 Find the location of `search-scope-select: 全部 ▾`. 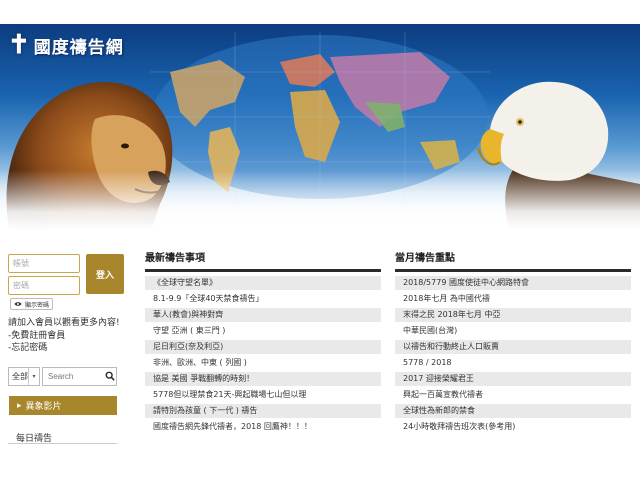

search-scope-select: 全部 ▾ is located at coordinates (24, 376).